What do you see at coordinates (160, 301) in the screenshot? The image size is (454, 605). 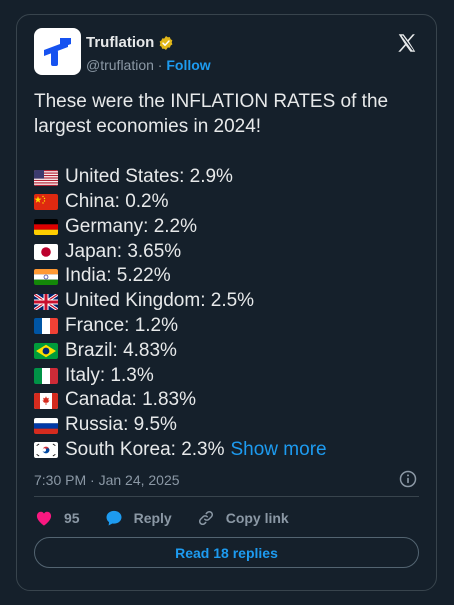 I see `list-item-text: United Kingdom: 2.5%` at bounding box center [160, 301].